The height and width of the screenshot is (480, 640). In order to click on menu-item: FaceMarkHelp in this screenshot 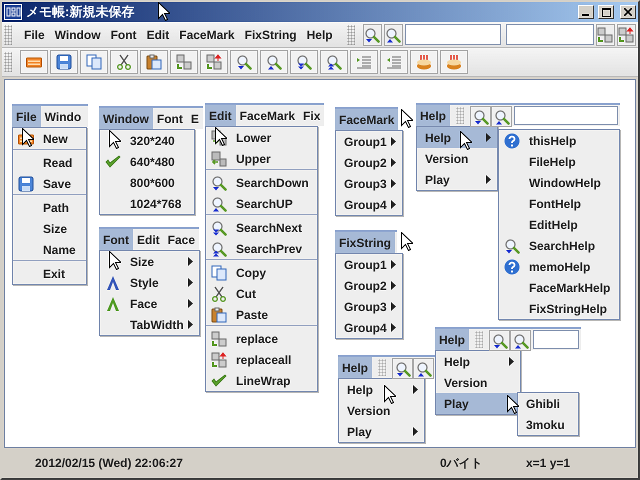, I will do `click(559, 287)`.